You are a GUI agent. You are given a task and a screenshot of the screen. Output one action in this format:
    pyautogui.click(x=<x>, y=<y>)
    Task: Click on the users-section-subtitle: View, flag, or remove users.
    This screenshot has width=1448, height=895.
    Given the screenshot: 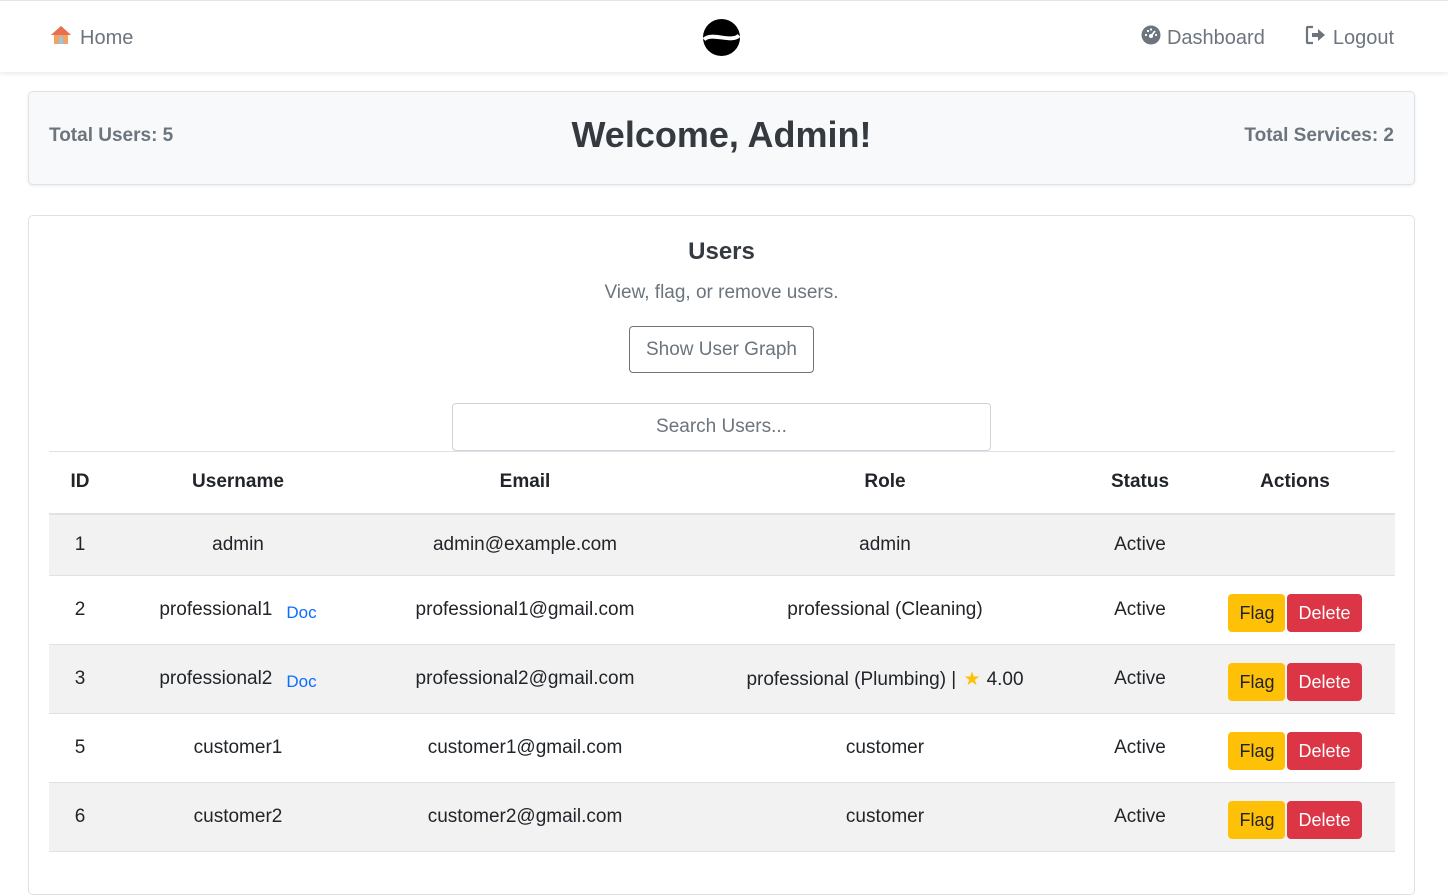 What is the action you would take?
    pyautogui.click(x=721, y=292)
    